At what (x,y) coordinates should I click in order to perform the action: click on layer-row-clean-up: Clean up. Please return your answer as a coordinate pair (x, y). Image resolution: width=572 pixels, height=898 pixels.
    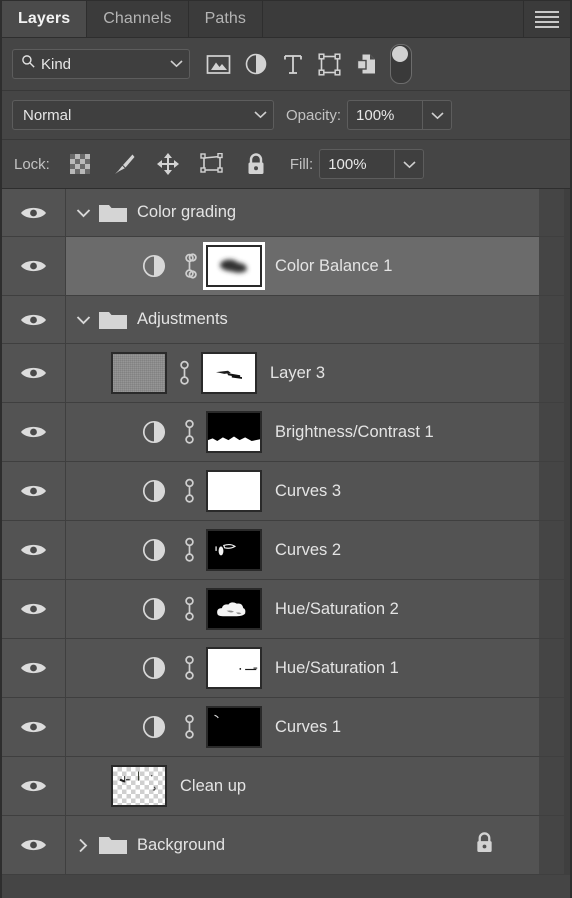
    Looking at the image, I should click on (286, 786).